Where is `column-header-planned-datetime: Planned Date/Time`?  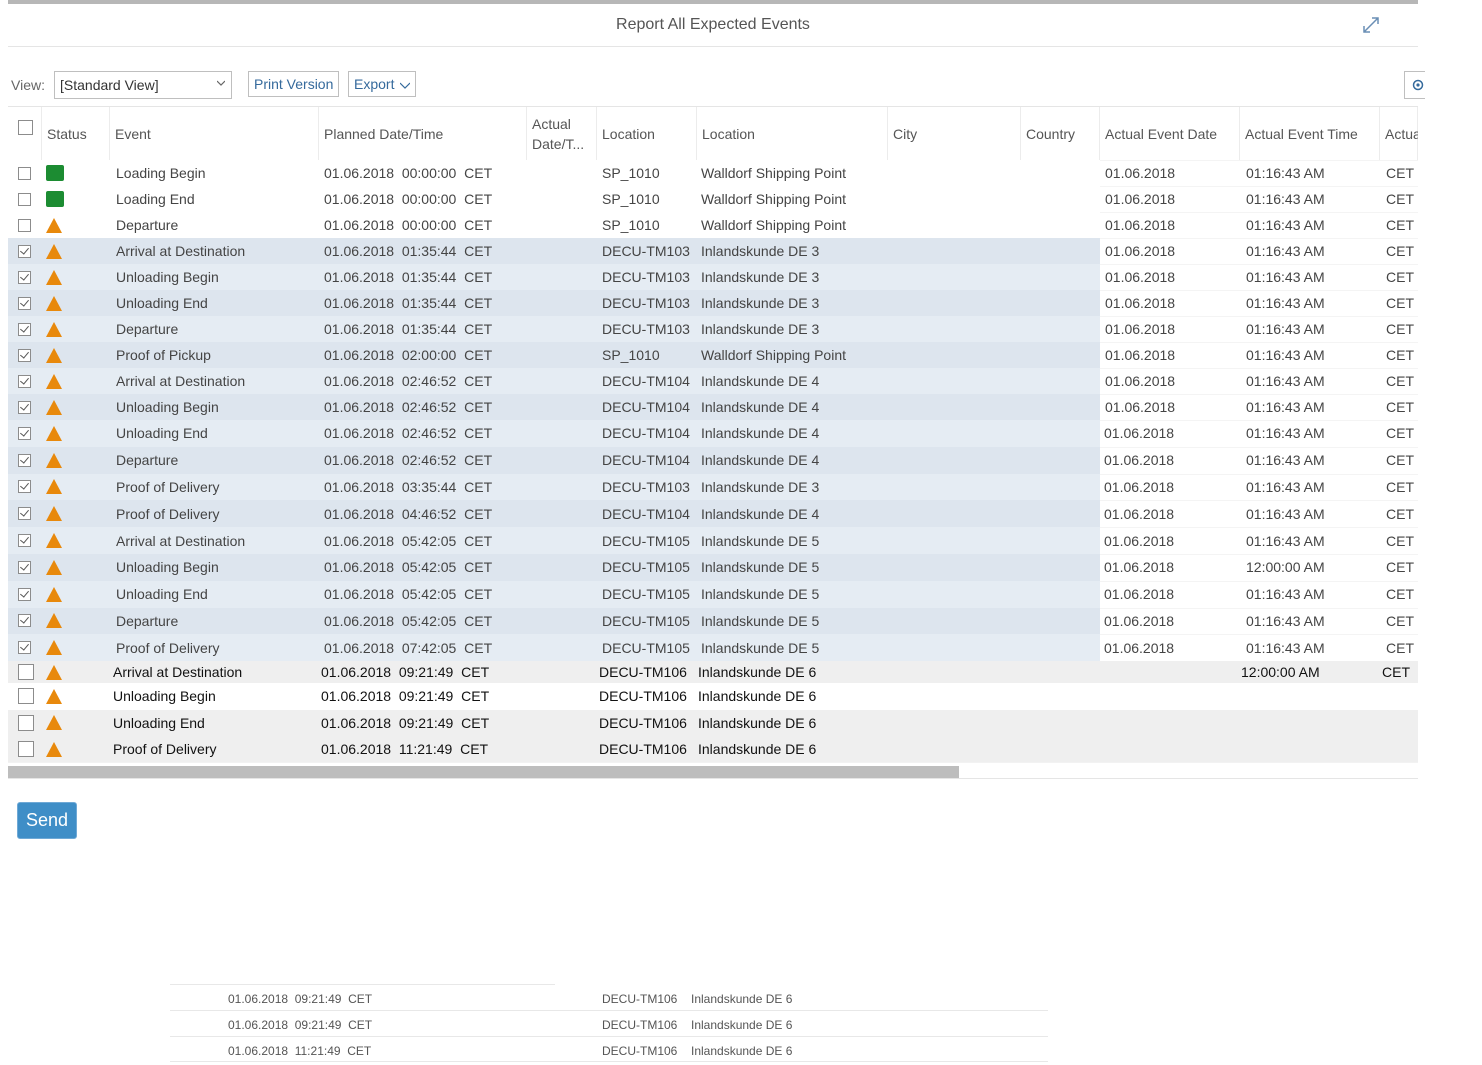 column-header-planned-datetime: Planned Date/Time is located at coordinates (423, 134).